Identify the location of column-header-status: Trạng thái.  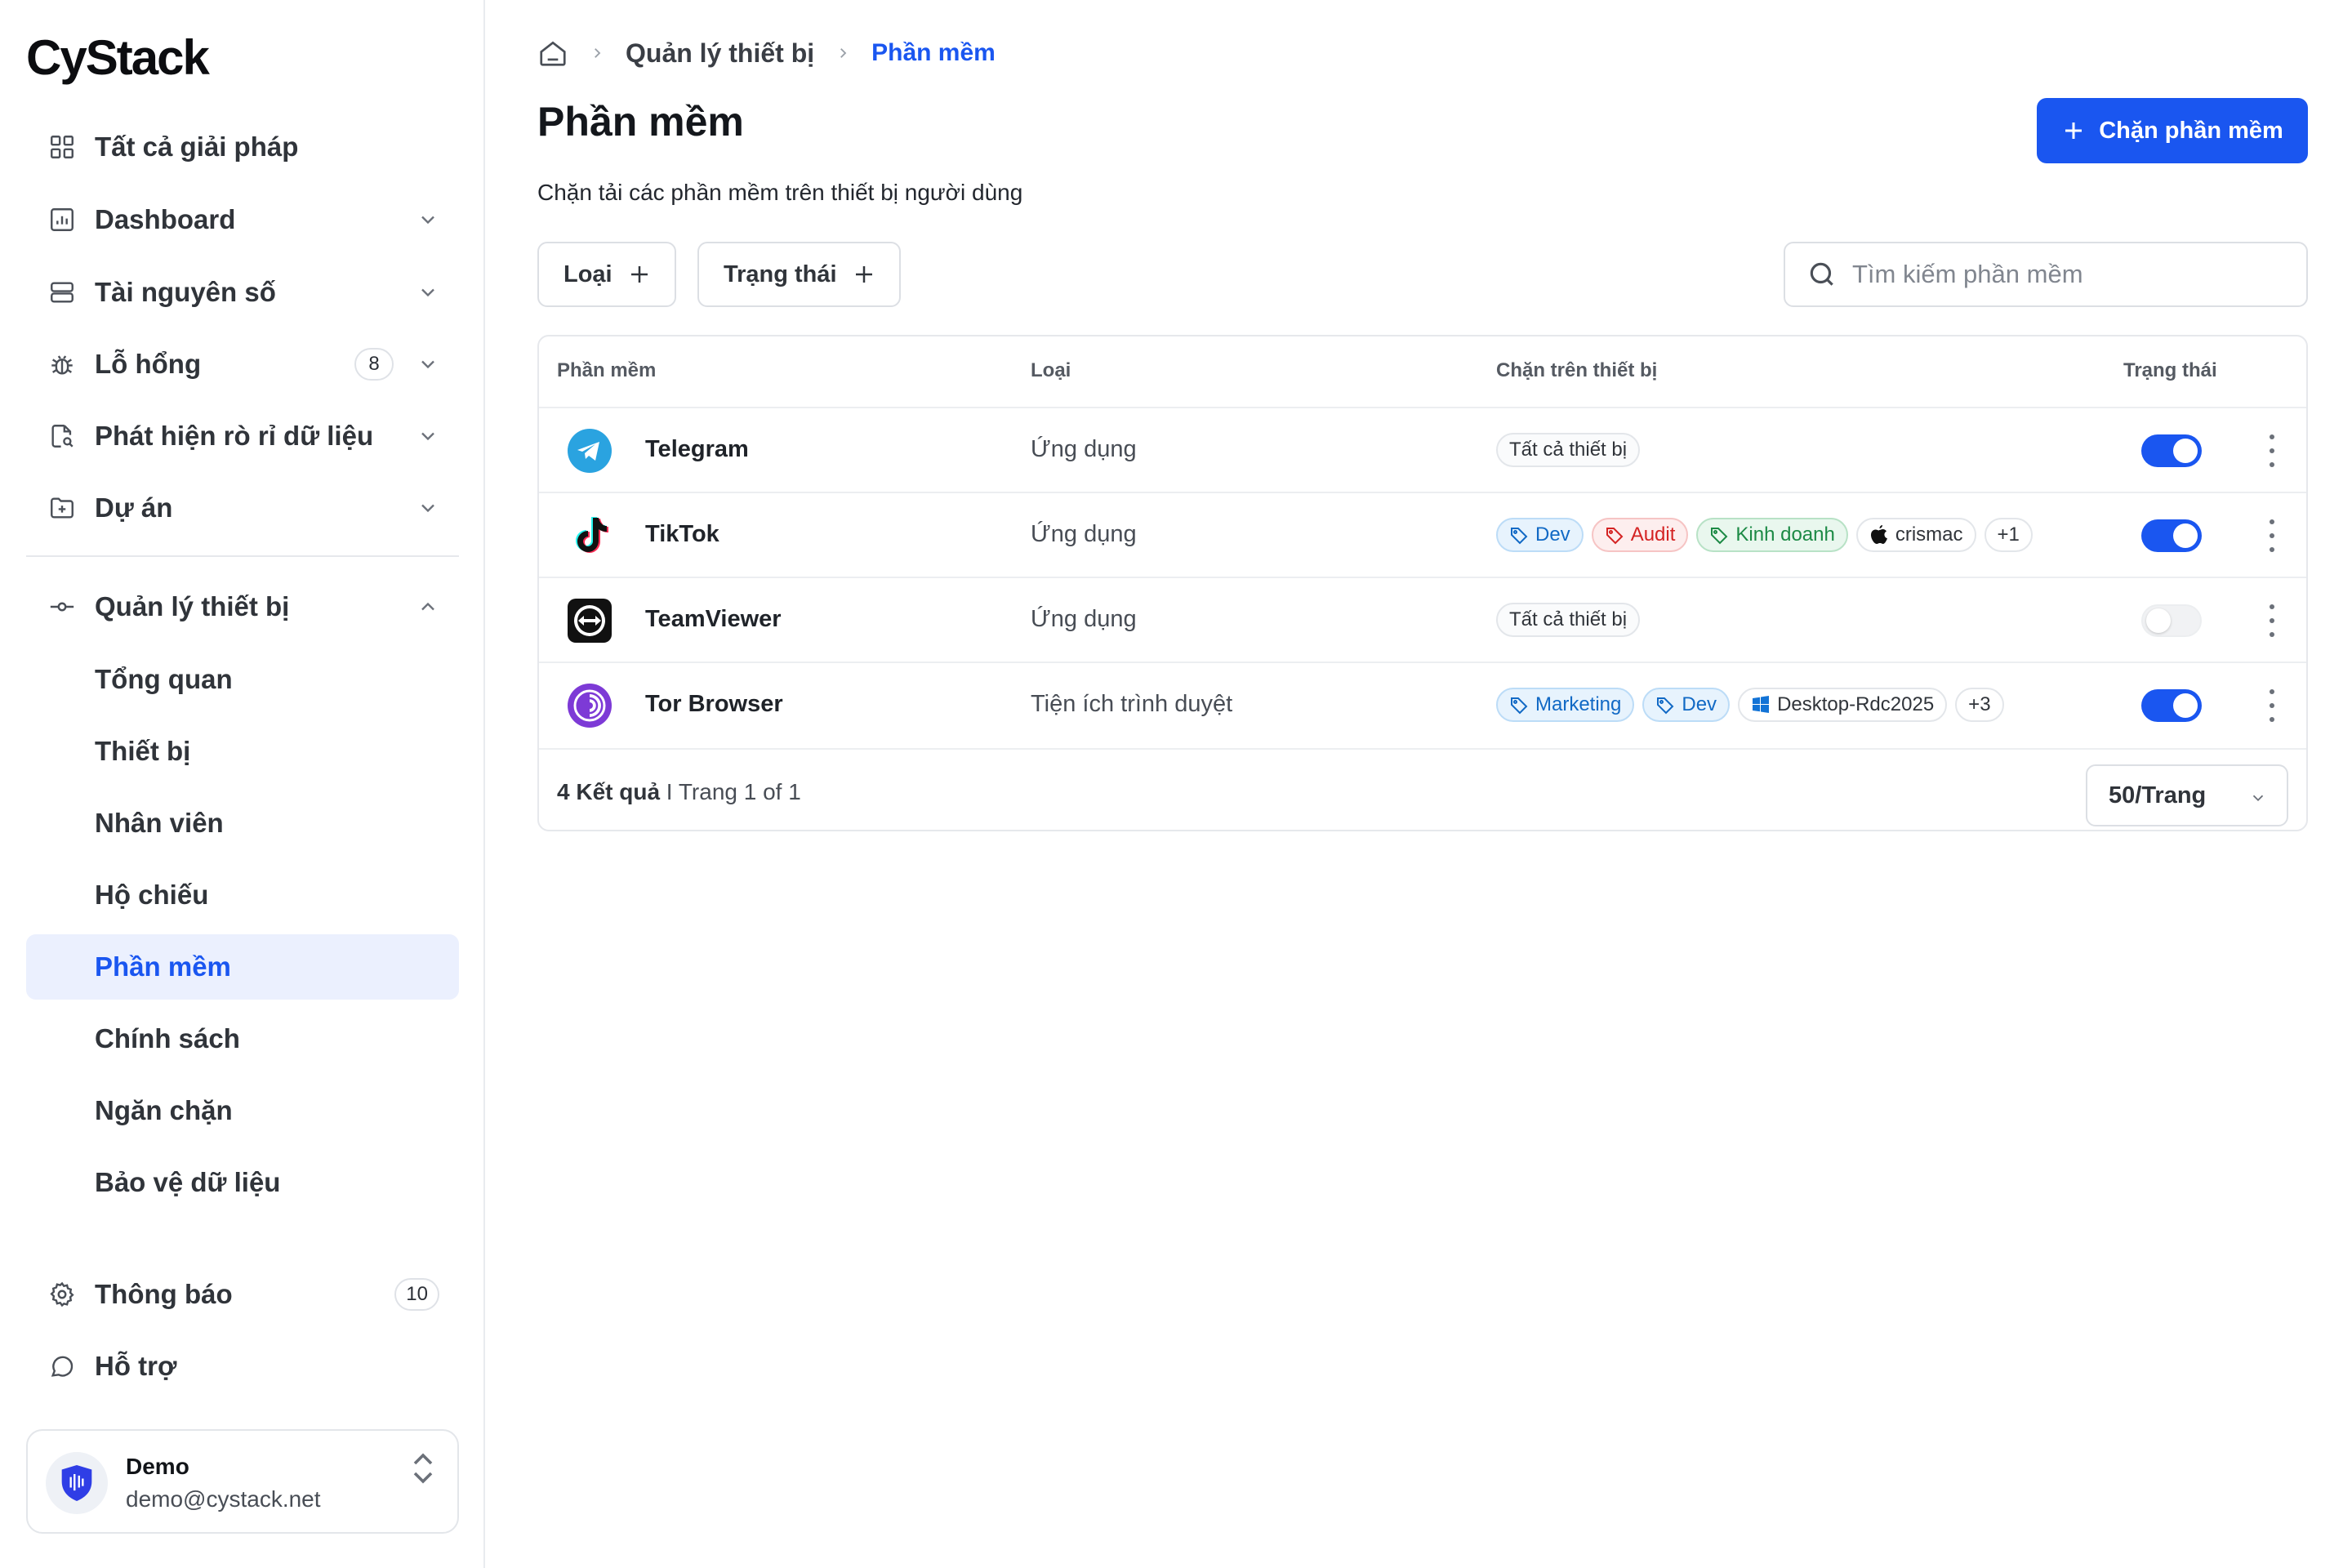
(2170, 370).